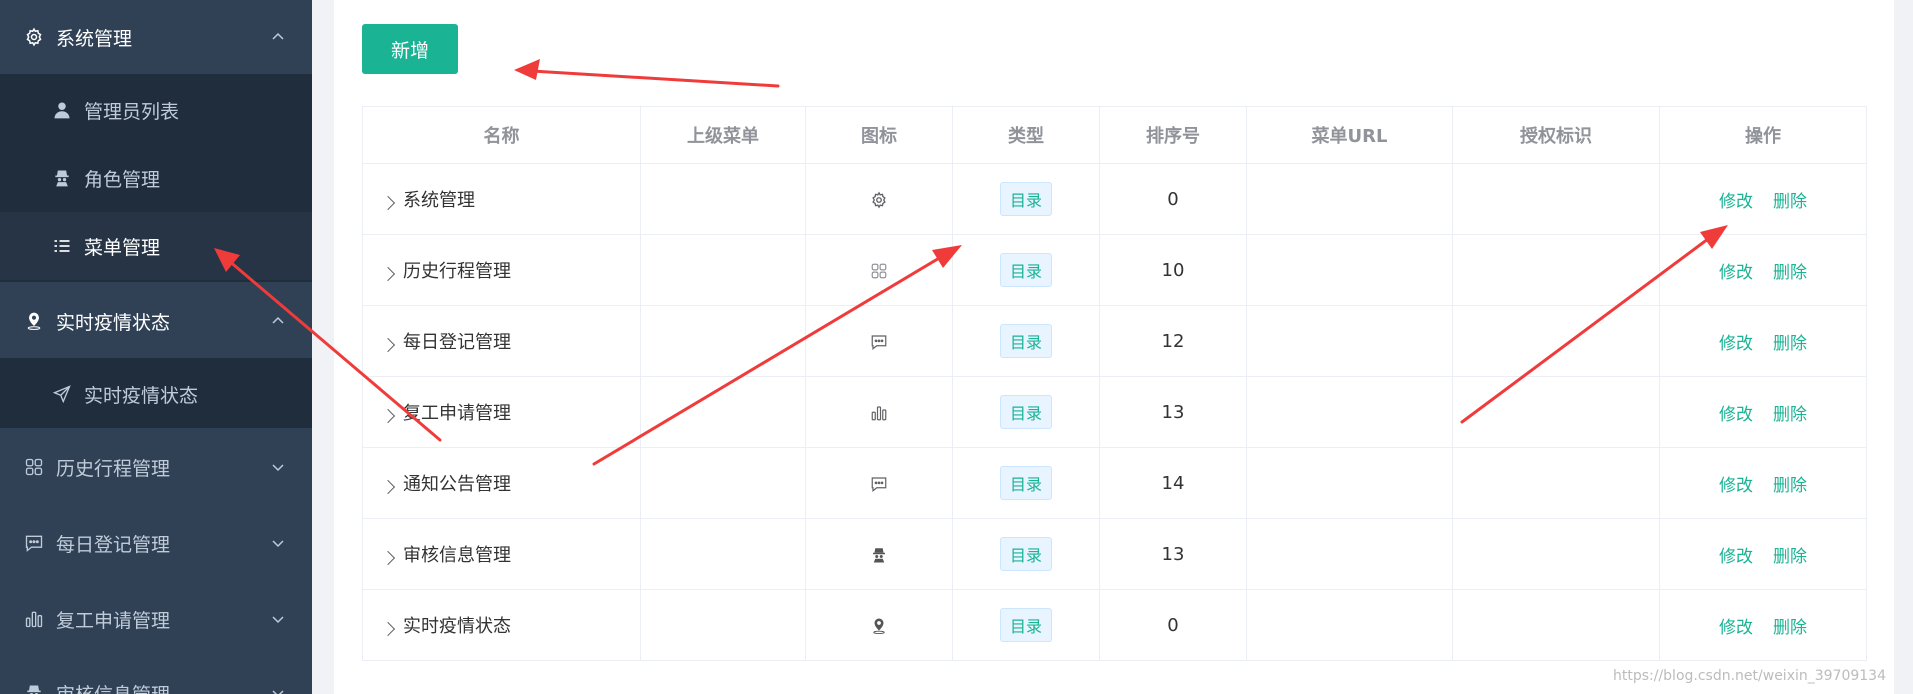 The width and height of the screenshot is (1913, 694). Describe the element at coordinates (879, 341) in the screenshot. I see `message-icon` at that location.